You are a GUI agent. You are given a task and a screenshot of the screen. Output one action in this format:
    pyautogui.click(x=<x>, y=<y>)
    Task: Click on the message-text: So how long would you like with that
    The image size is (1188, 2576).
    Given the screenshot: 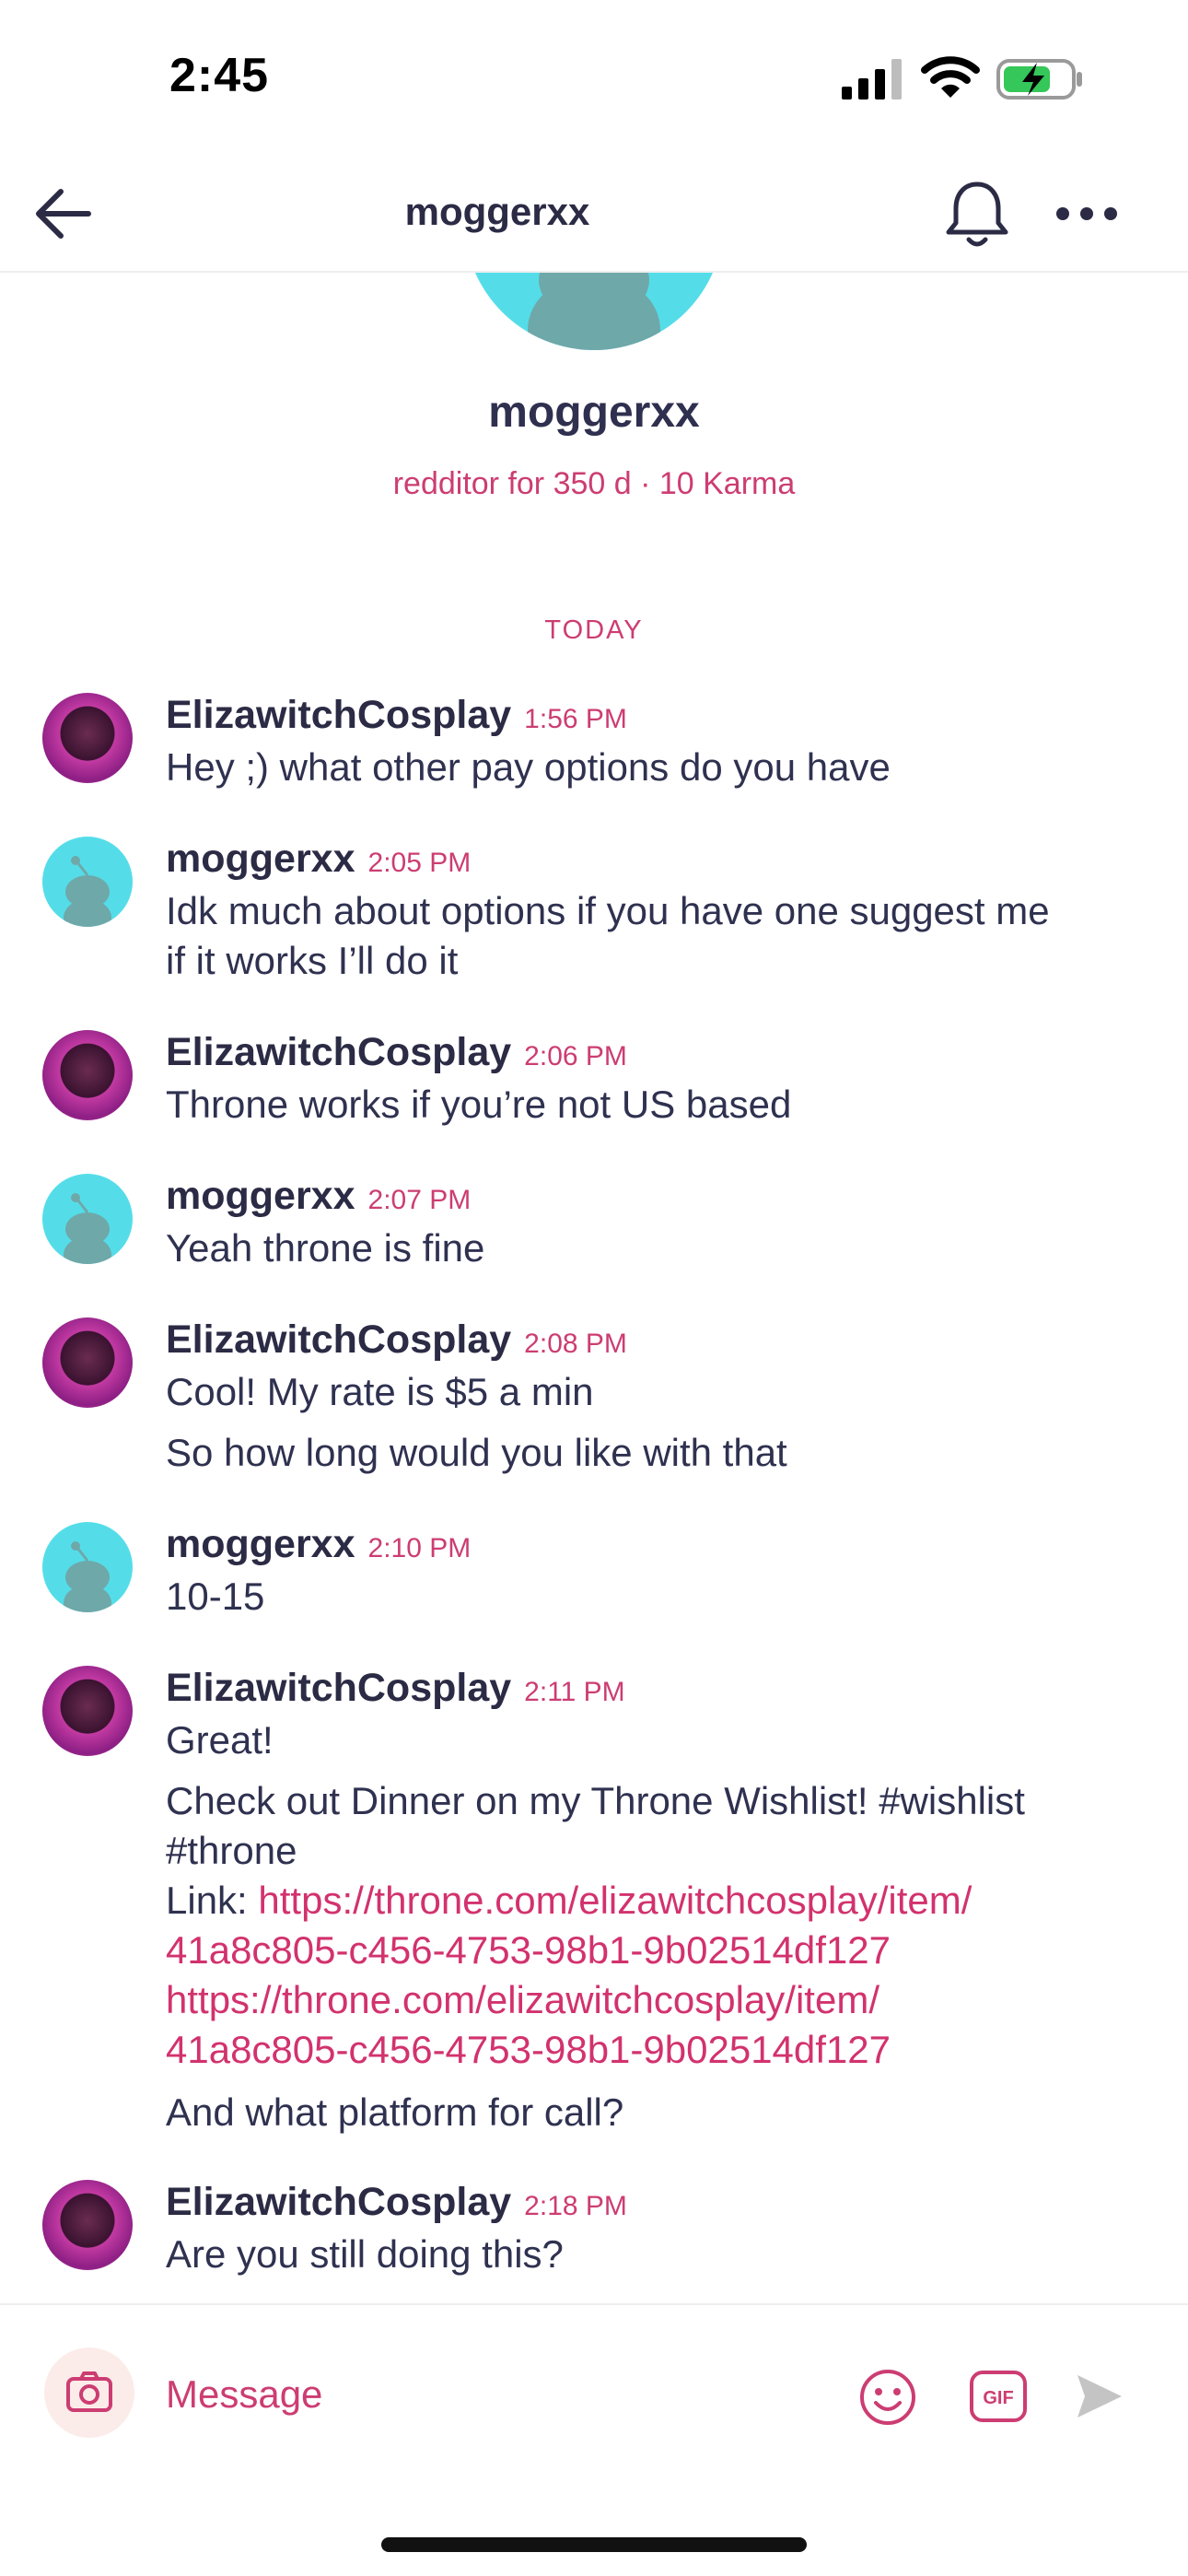 What is the action you would take?
    pyautogui.click(x=476, y=1452)
    